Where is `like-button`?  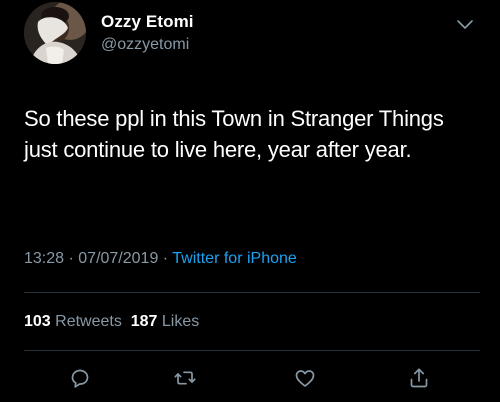 like-button is located at coordinates (305, 378).